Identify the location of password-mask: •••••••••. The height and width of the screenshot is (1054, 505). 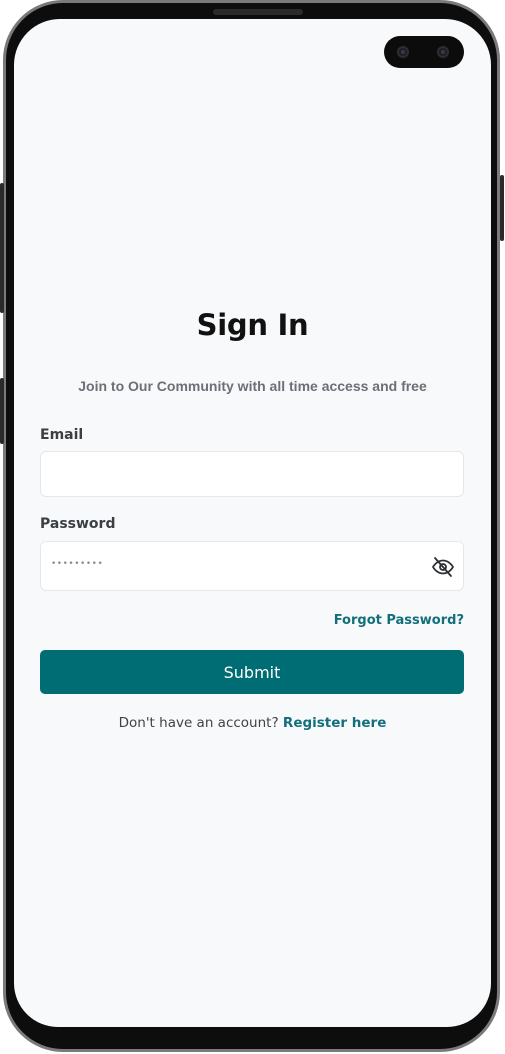
(77, 564).